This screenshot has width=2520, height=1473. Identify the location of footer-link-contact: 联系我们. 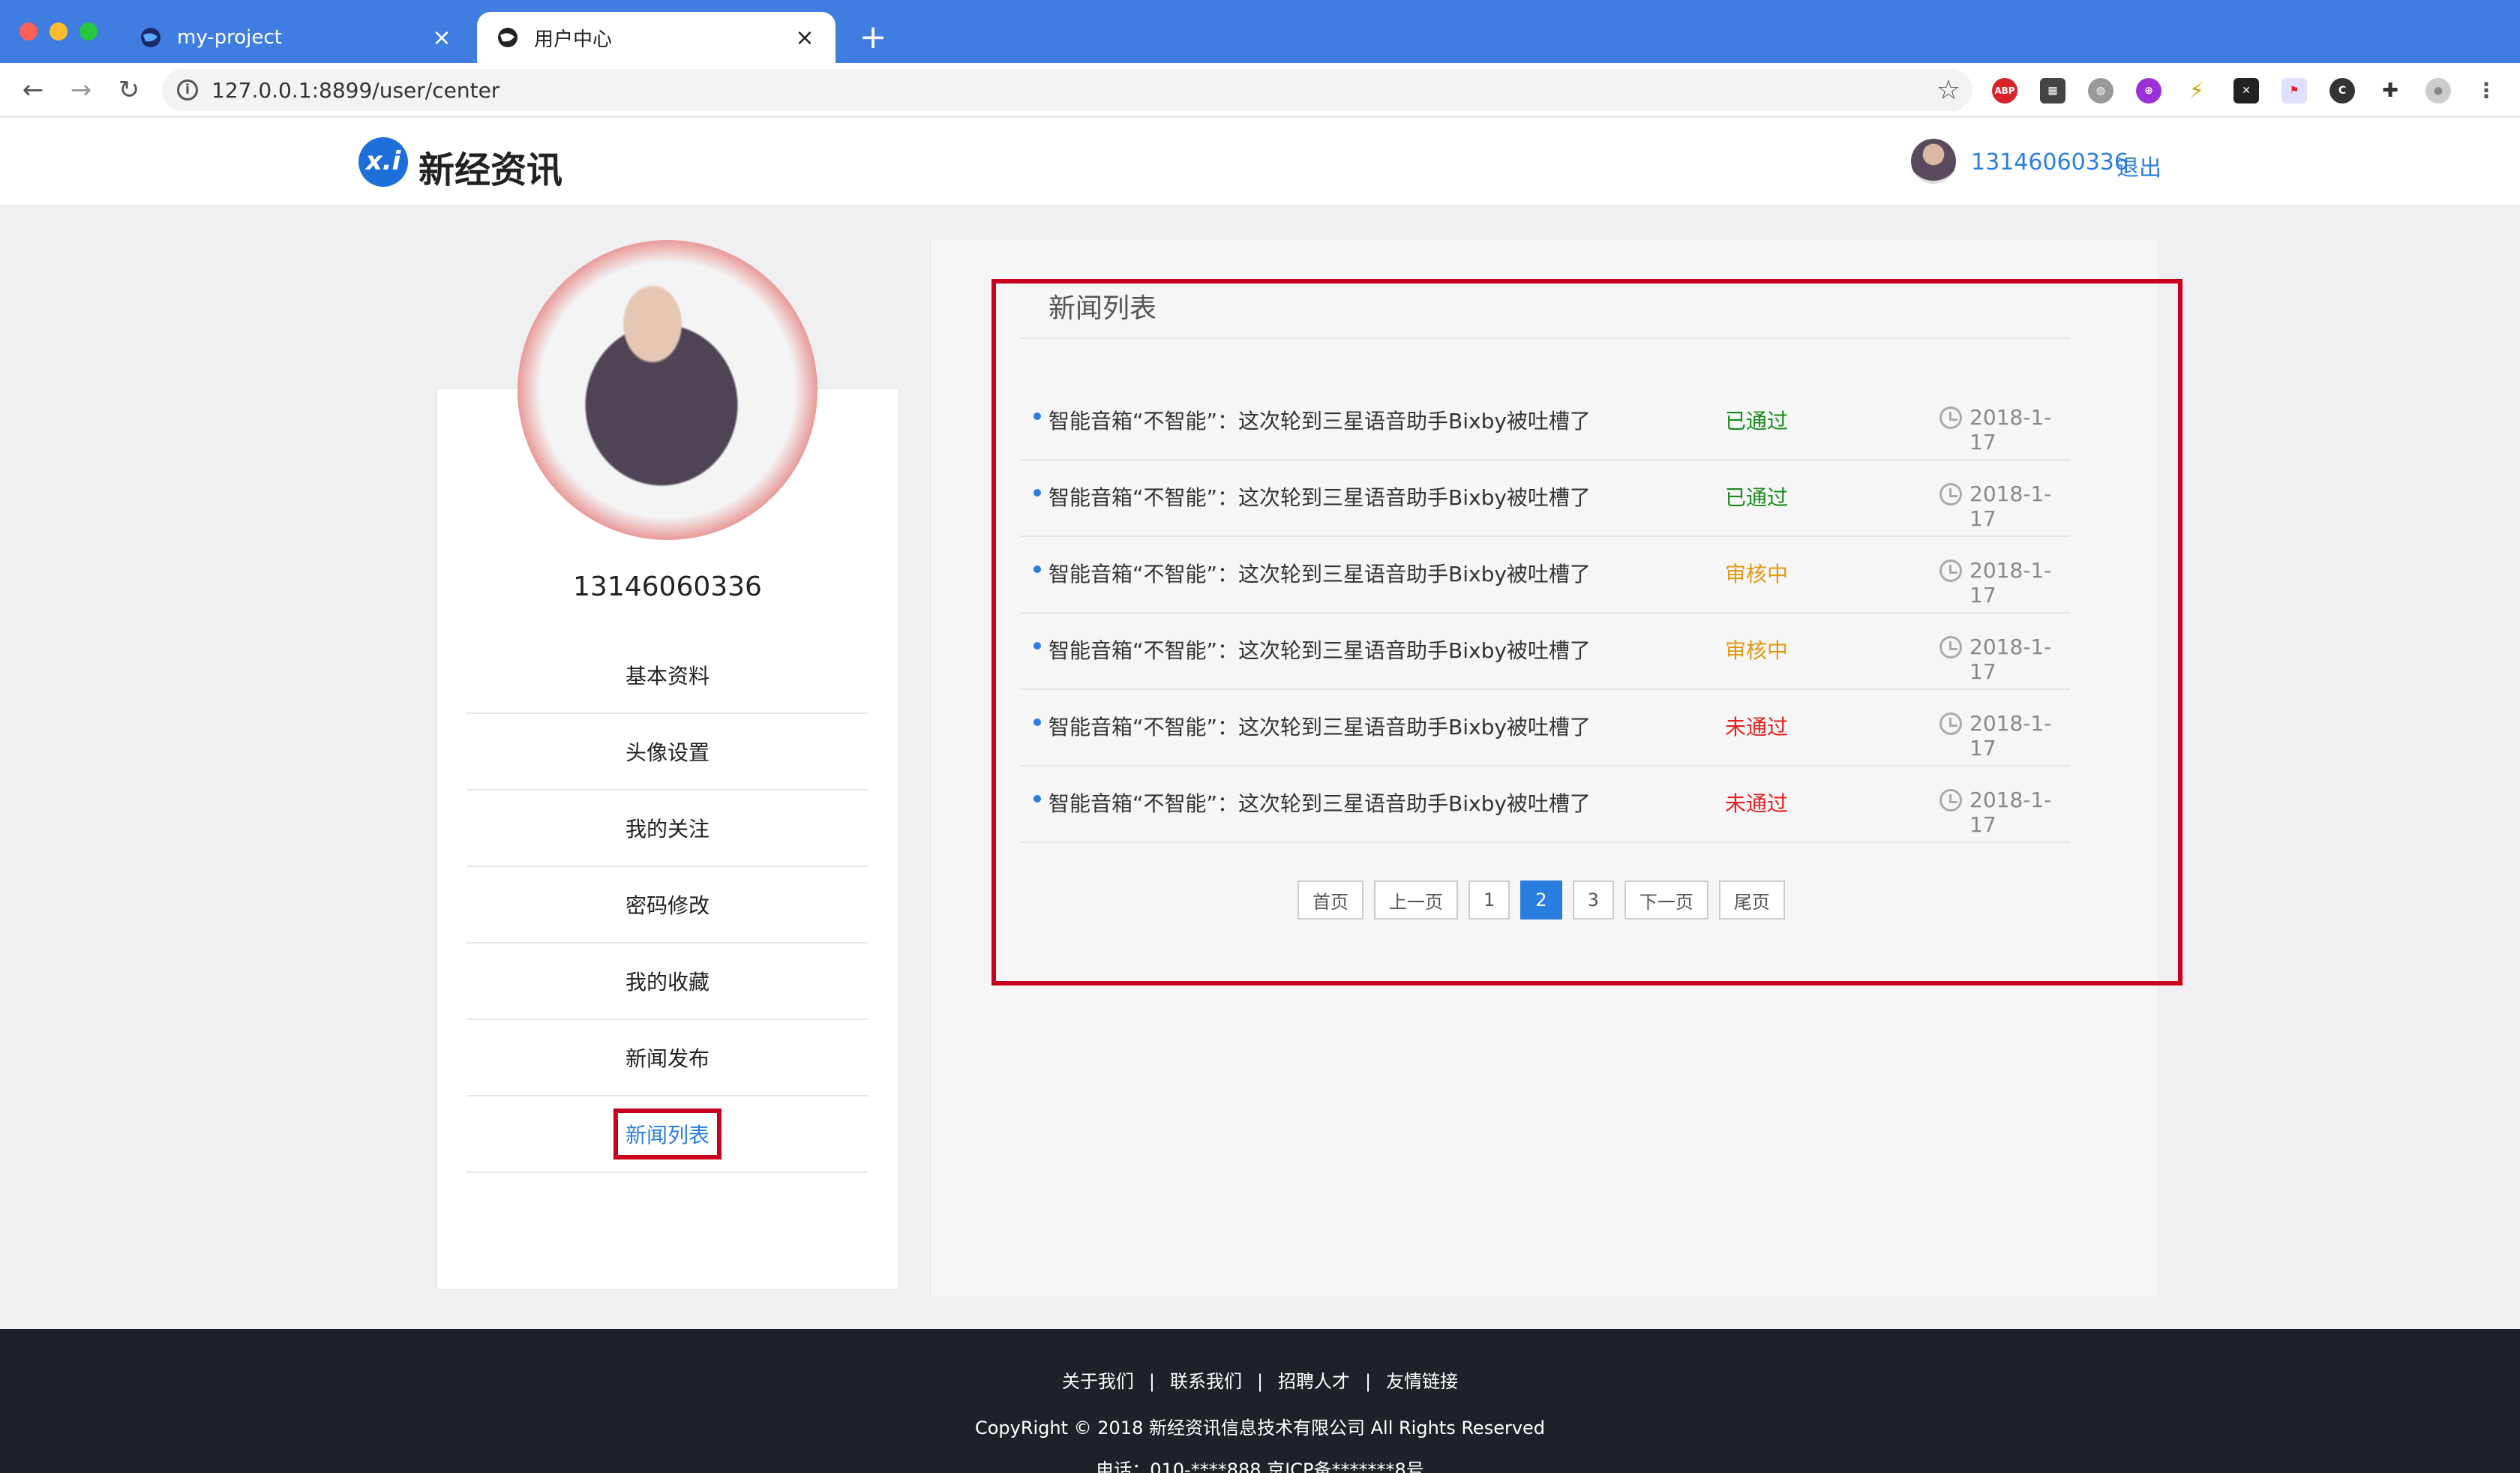
(1206, 1381).